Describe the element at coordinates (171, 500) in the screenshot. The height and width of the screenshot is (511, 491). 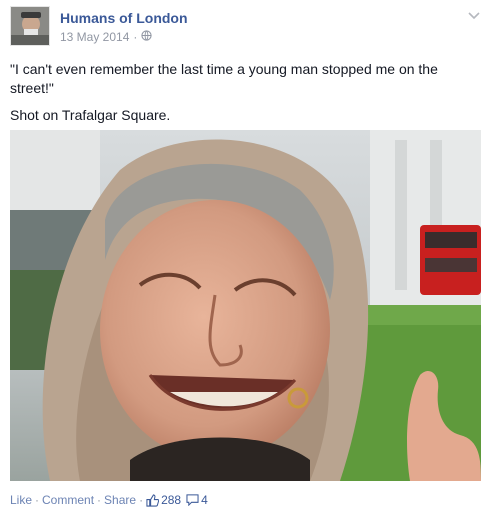
I see `likes-count: 288` at that location.